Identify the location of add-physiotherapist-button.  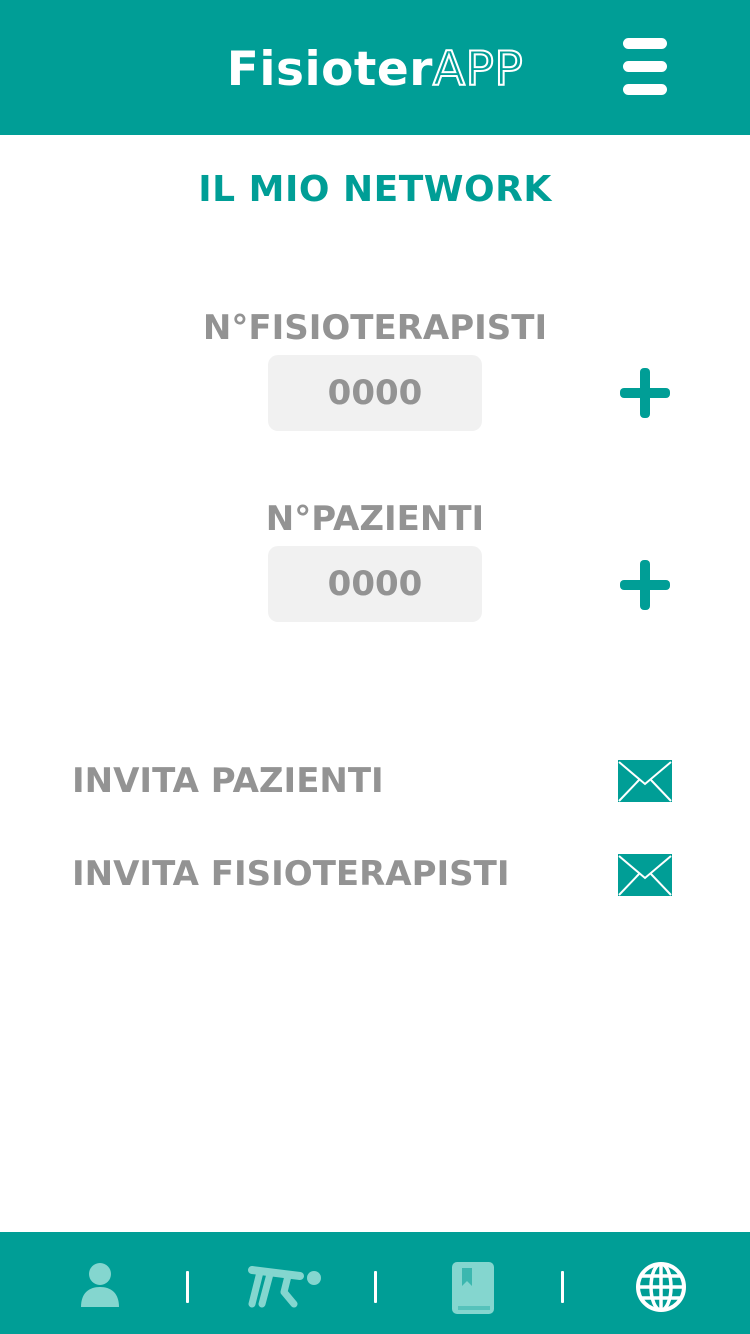
(645, 393).